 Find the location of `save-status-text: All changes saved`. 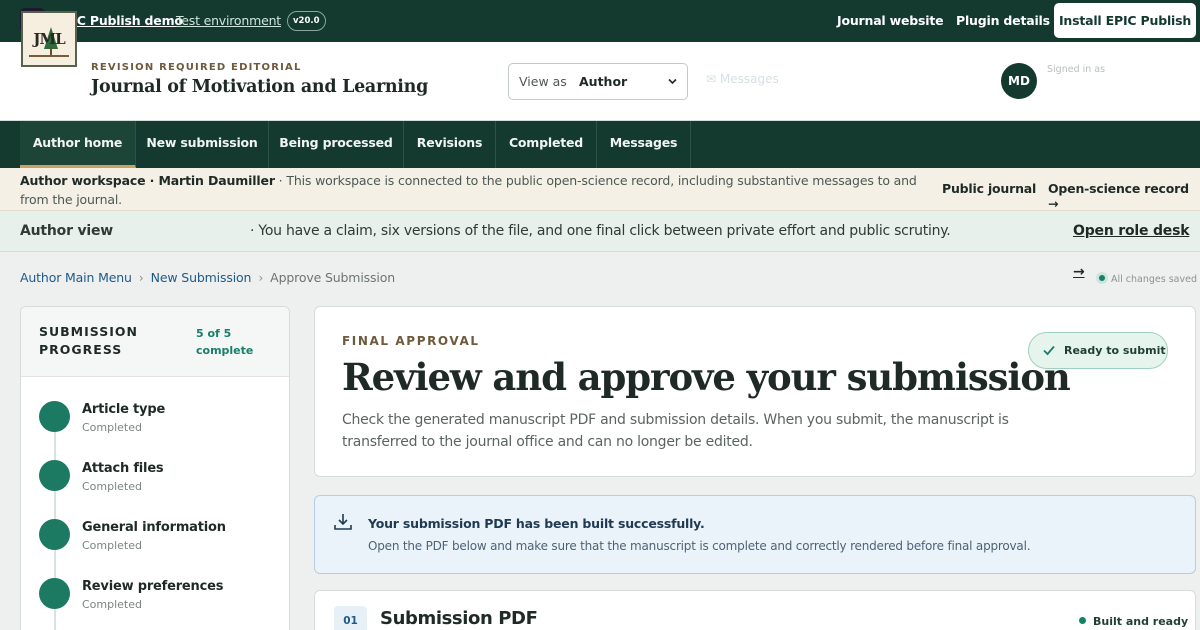

save-status-text: All changes saved is located at coordinates (1154, 279).